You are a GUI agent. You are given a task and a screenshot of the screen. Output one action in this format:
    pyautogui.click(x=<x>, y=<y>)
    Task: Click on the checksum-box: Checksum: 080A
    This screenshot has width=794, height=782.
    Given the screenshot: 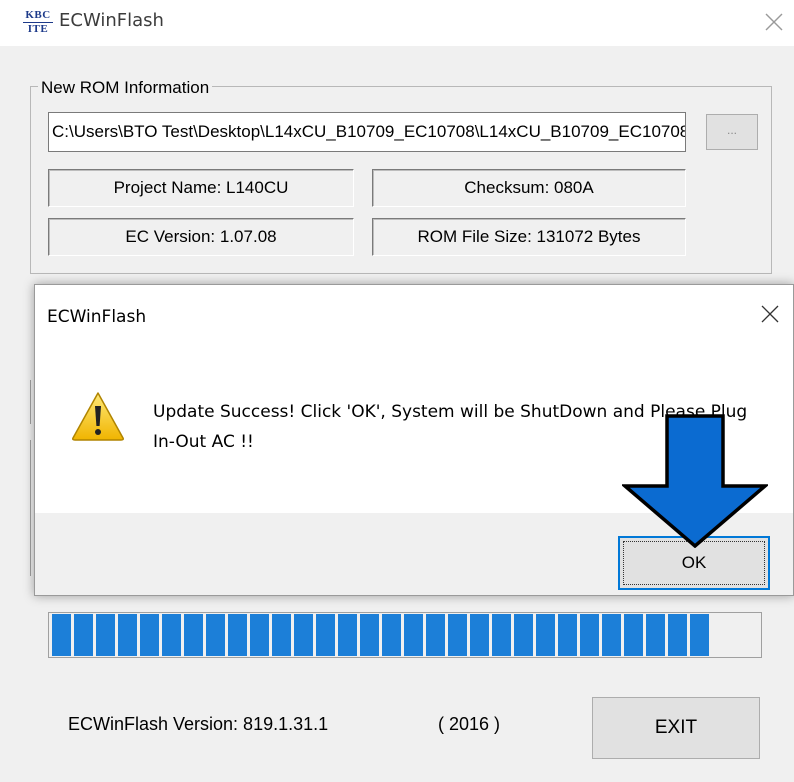 What is the action you would take?
    pyautogui.click(x=529, y=188)
    